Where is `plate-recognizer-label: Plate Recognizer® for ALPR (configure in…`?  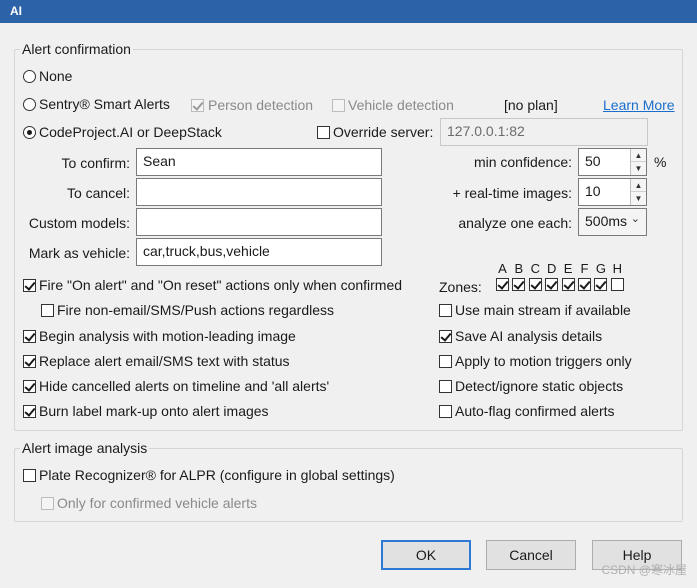 plate-recognizer-label: Plate Recognizer® for ALPR (configure in… is located at coordinates (217, 475).